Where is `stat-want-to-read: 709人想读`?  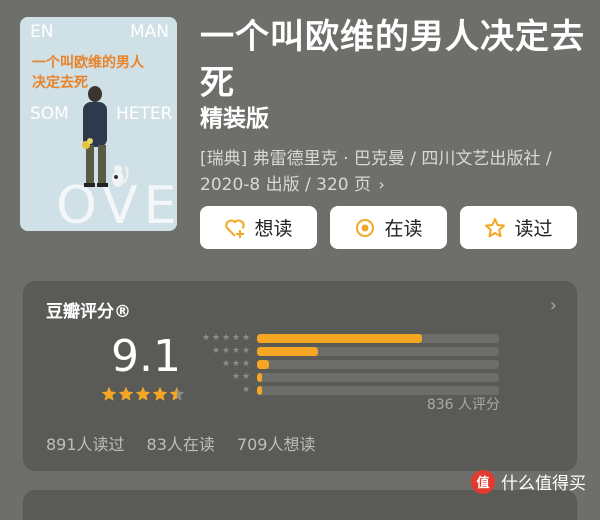 stat-want-to-read: 709人想读 is located at coordinates (276, 444).